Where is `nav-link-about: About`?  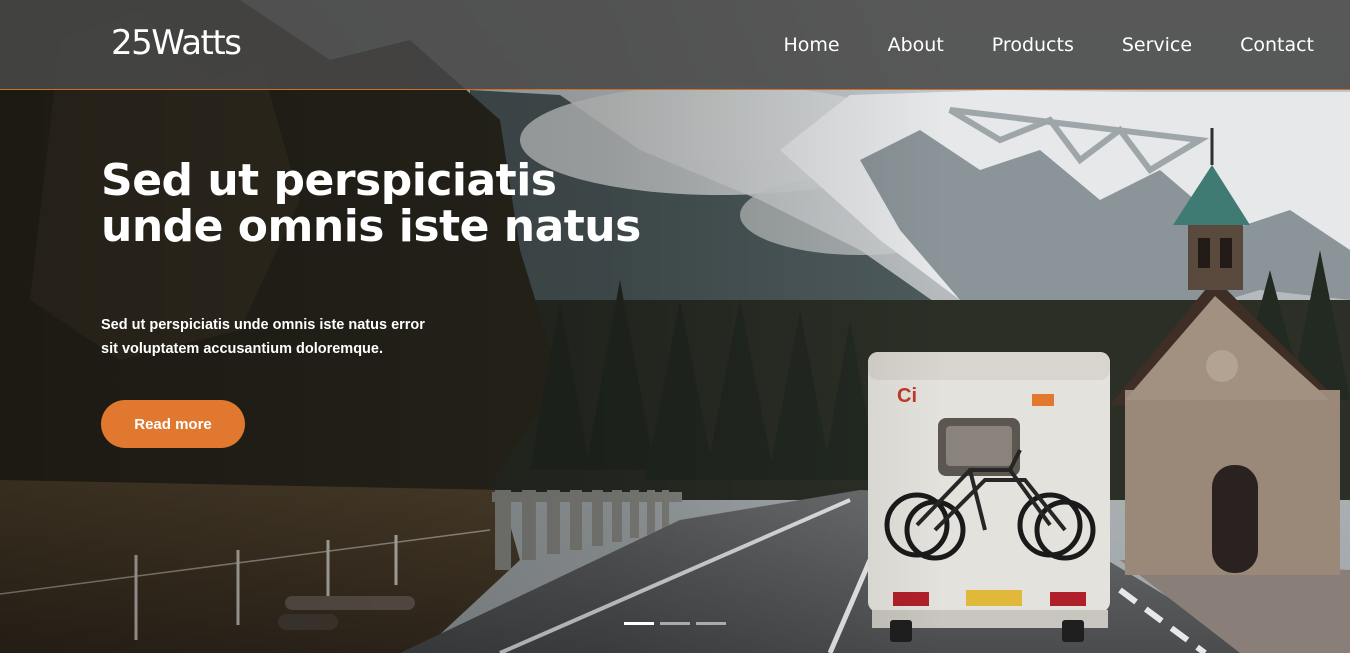 nav-link-about: About is located at coordinates (916, 45).